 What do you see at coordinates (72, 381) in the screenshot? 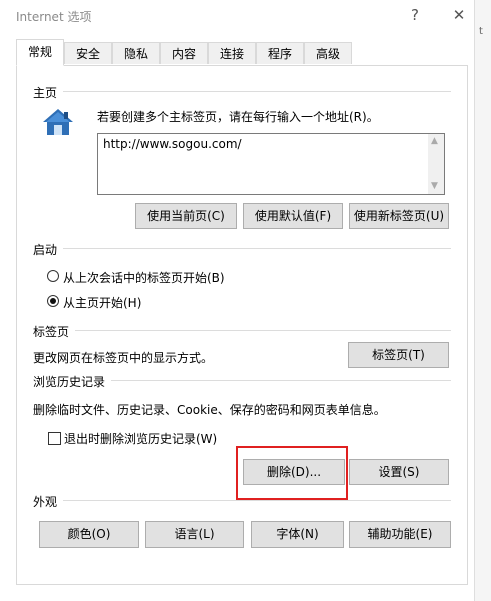
I see `history-group-label: 浏览历史记录` at bounding box center [72, 381].